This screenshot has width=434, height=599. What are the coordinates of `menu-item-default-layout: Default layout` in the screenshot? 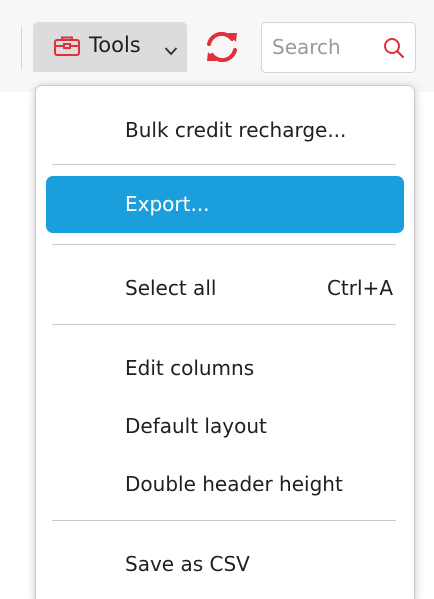 It's located at (225, 426).